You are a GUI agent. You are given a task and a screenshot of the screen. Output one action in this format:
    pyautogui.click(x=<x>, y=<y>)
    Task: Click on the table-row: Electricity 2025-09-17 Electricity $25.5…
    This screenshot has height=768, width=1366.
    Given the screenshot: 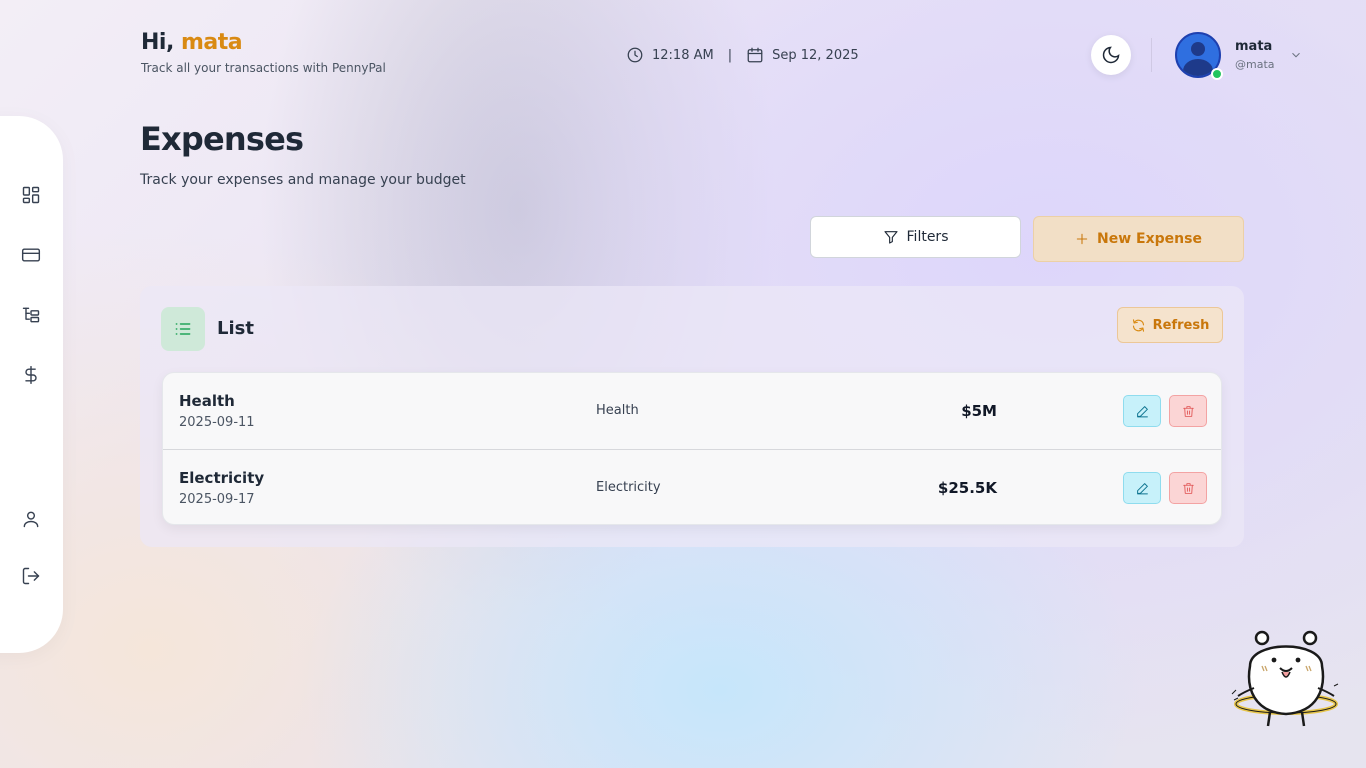 What is the action you would take?
    pyautogui.click(x=692, y=487)
    